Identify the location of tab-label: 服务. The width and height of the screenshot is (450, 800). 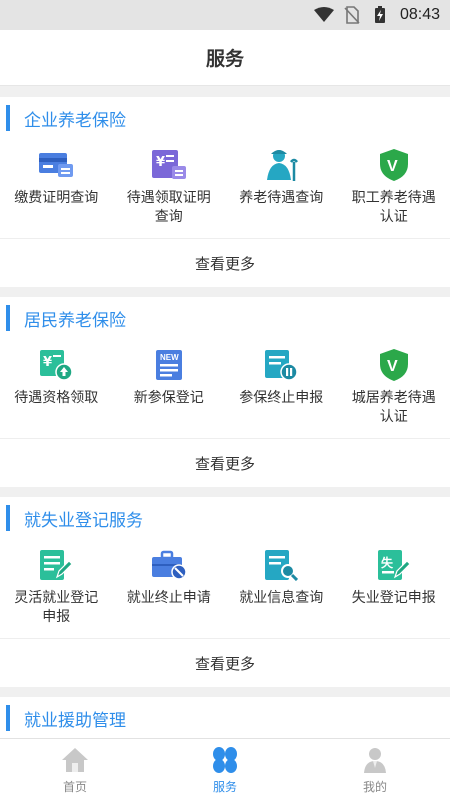
(224, 787).